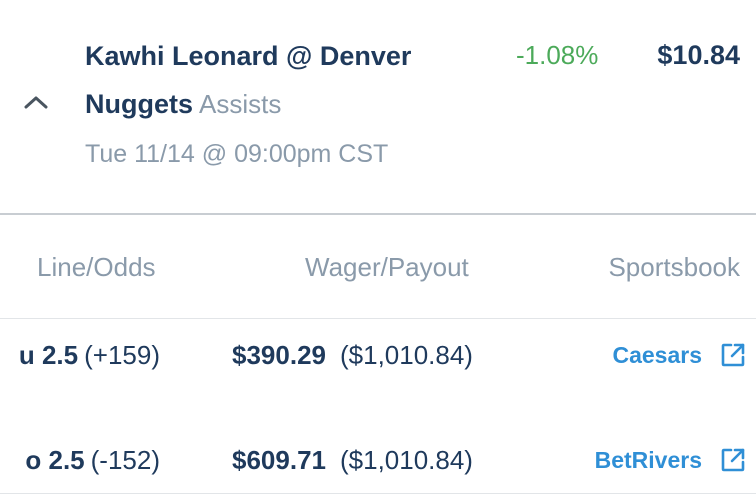 This screenshot has width=756, height=495. Describe the element at coordinates (96, 267) in the screenshot. I see `column-header-line-odds: Line/Odds` at that location.